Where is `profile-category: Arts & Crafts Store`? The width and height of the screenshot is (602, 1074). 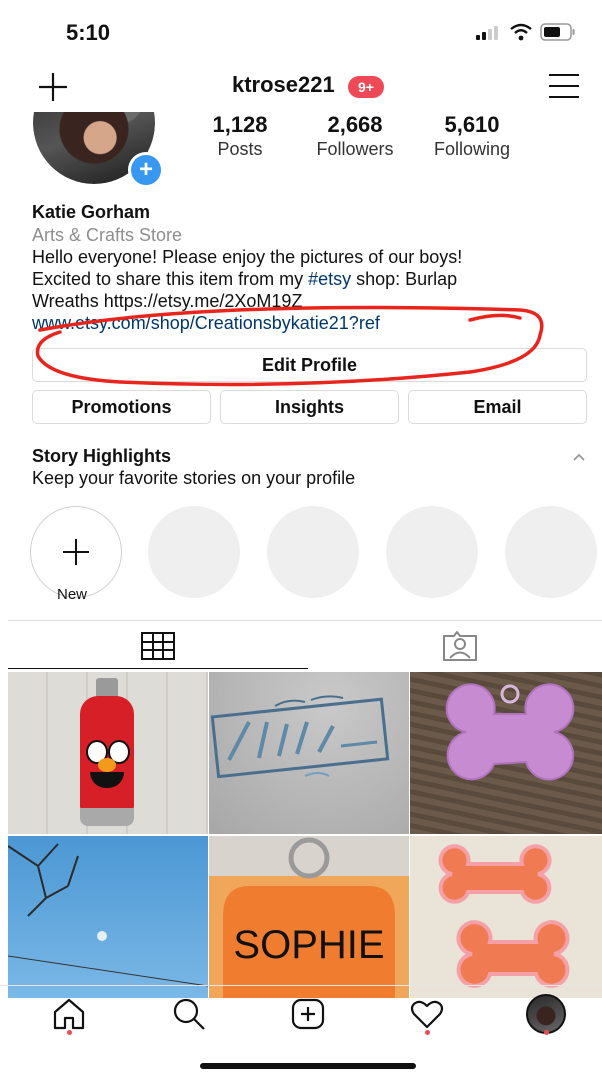 profile-category: Arts & Crafts Store is located at coordinates (107, 235).